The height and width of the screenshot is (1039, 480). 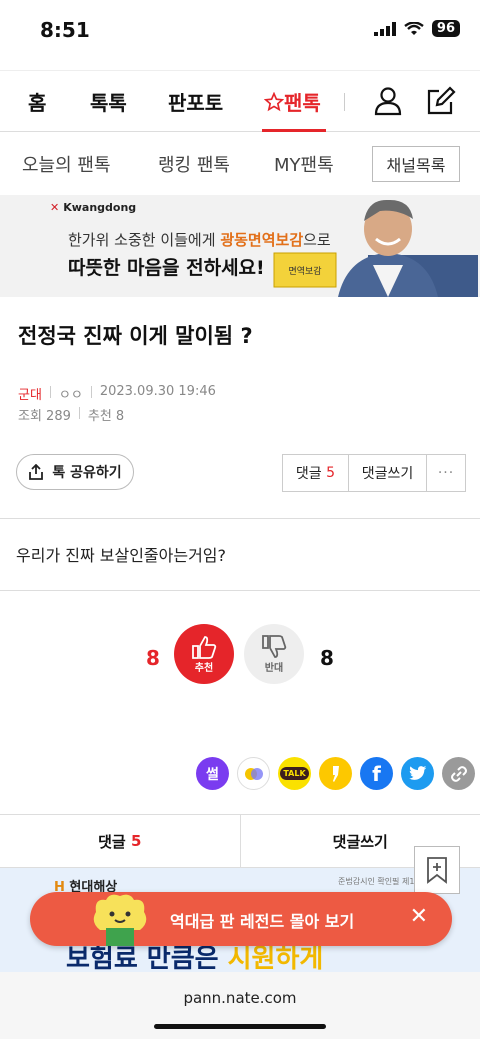 I want to click on oppose-label: 반대, so click(x=274, y=668).